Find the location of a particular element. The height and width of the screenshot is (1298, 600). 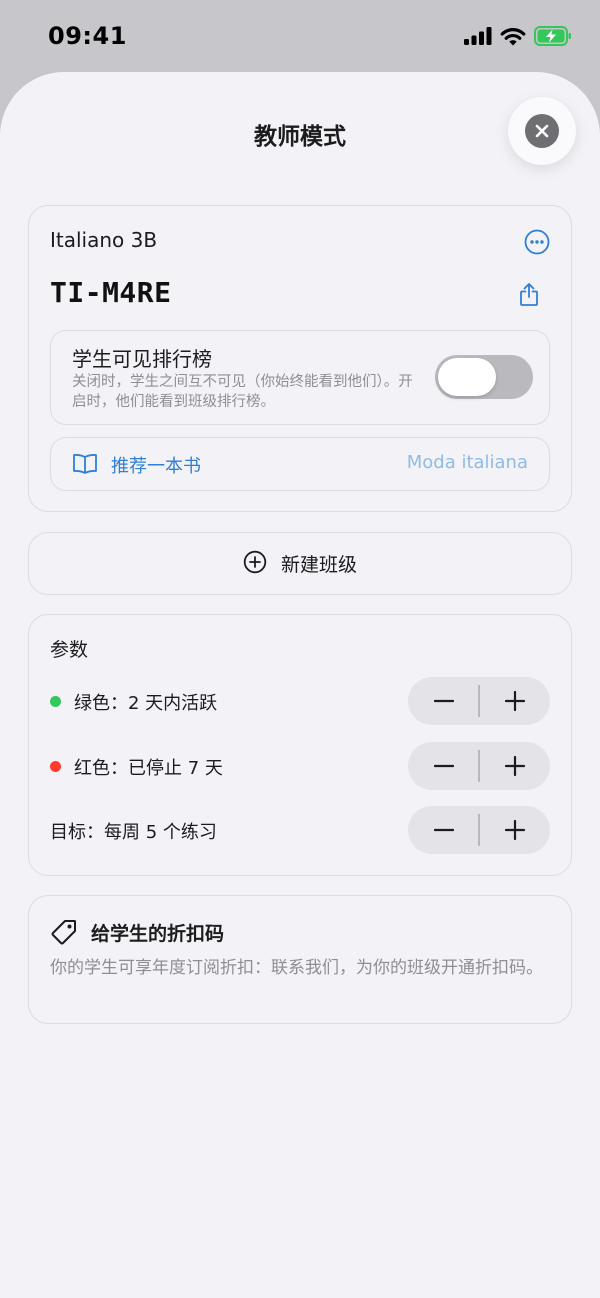

param-row-red: 红色：已停止 7 天 is located at coordinates (301, 766).